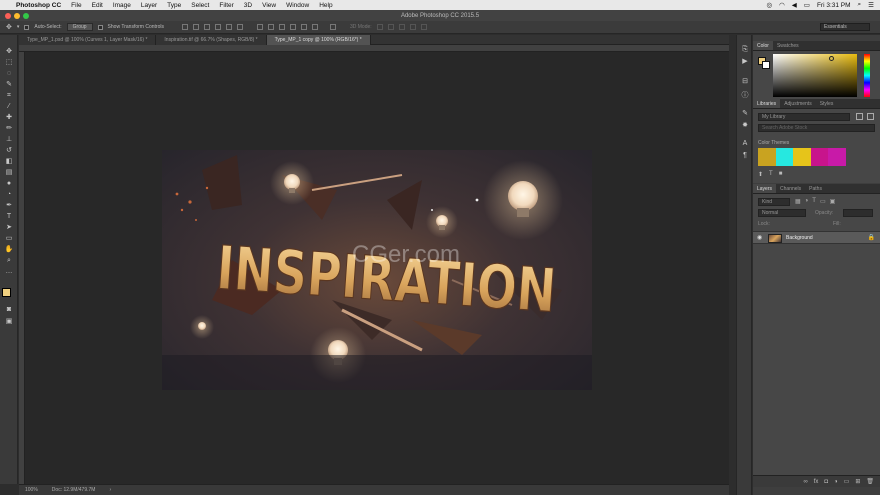 The width and height of the screenshot is (880, 495). What do you see at coordinates (763, 45) in the screenshot?
I see `tab-color: Color` at bounding box center [763, 45].